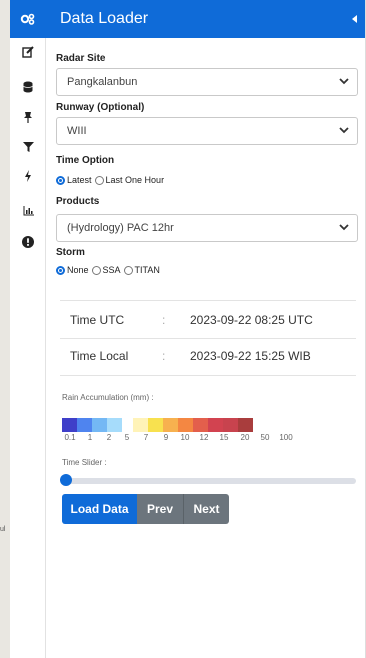 This screenshot has height=658, width=366. I want to click on radio-ssa-label: SSA, so click(111, 270).